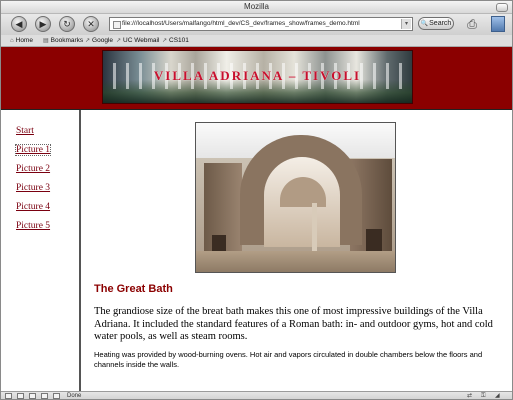 The image size is (513, 400). I want to click on address-book-icon, so click(32, 396).